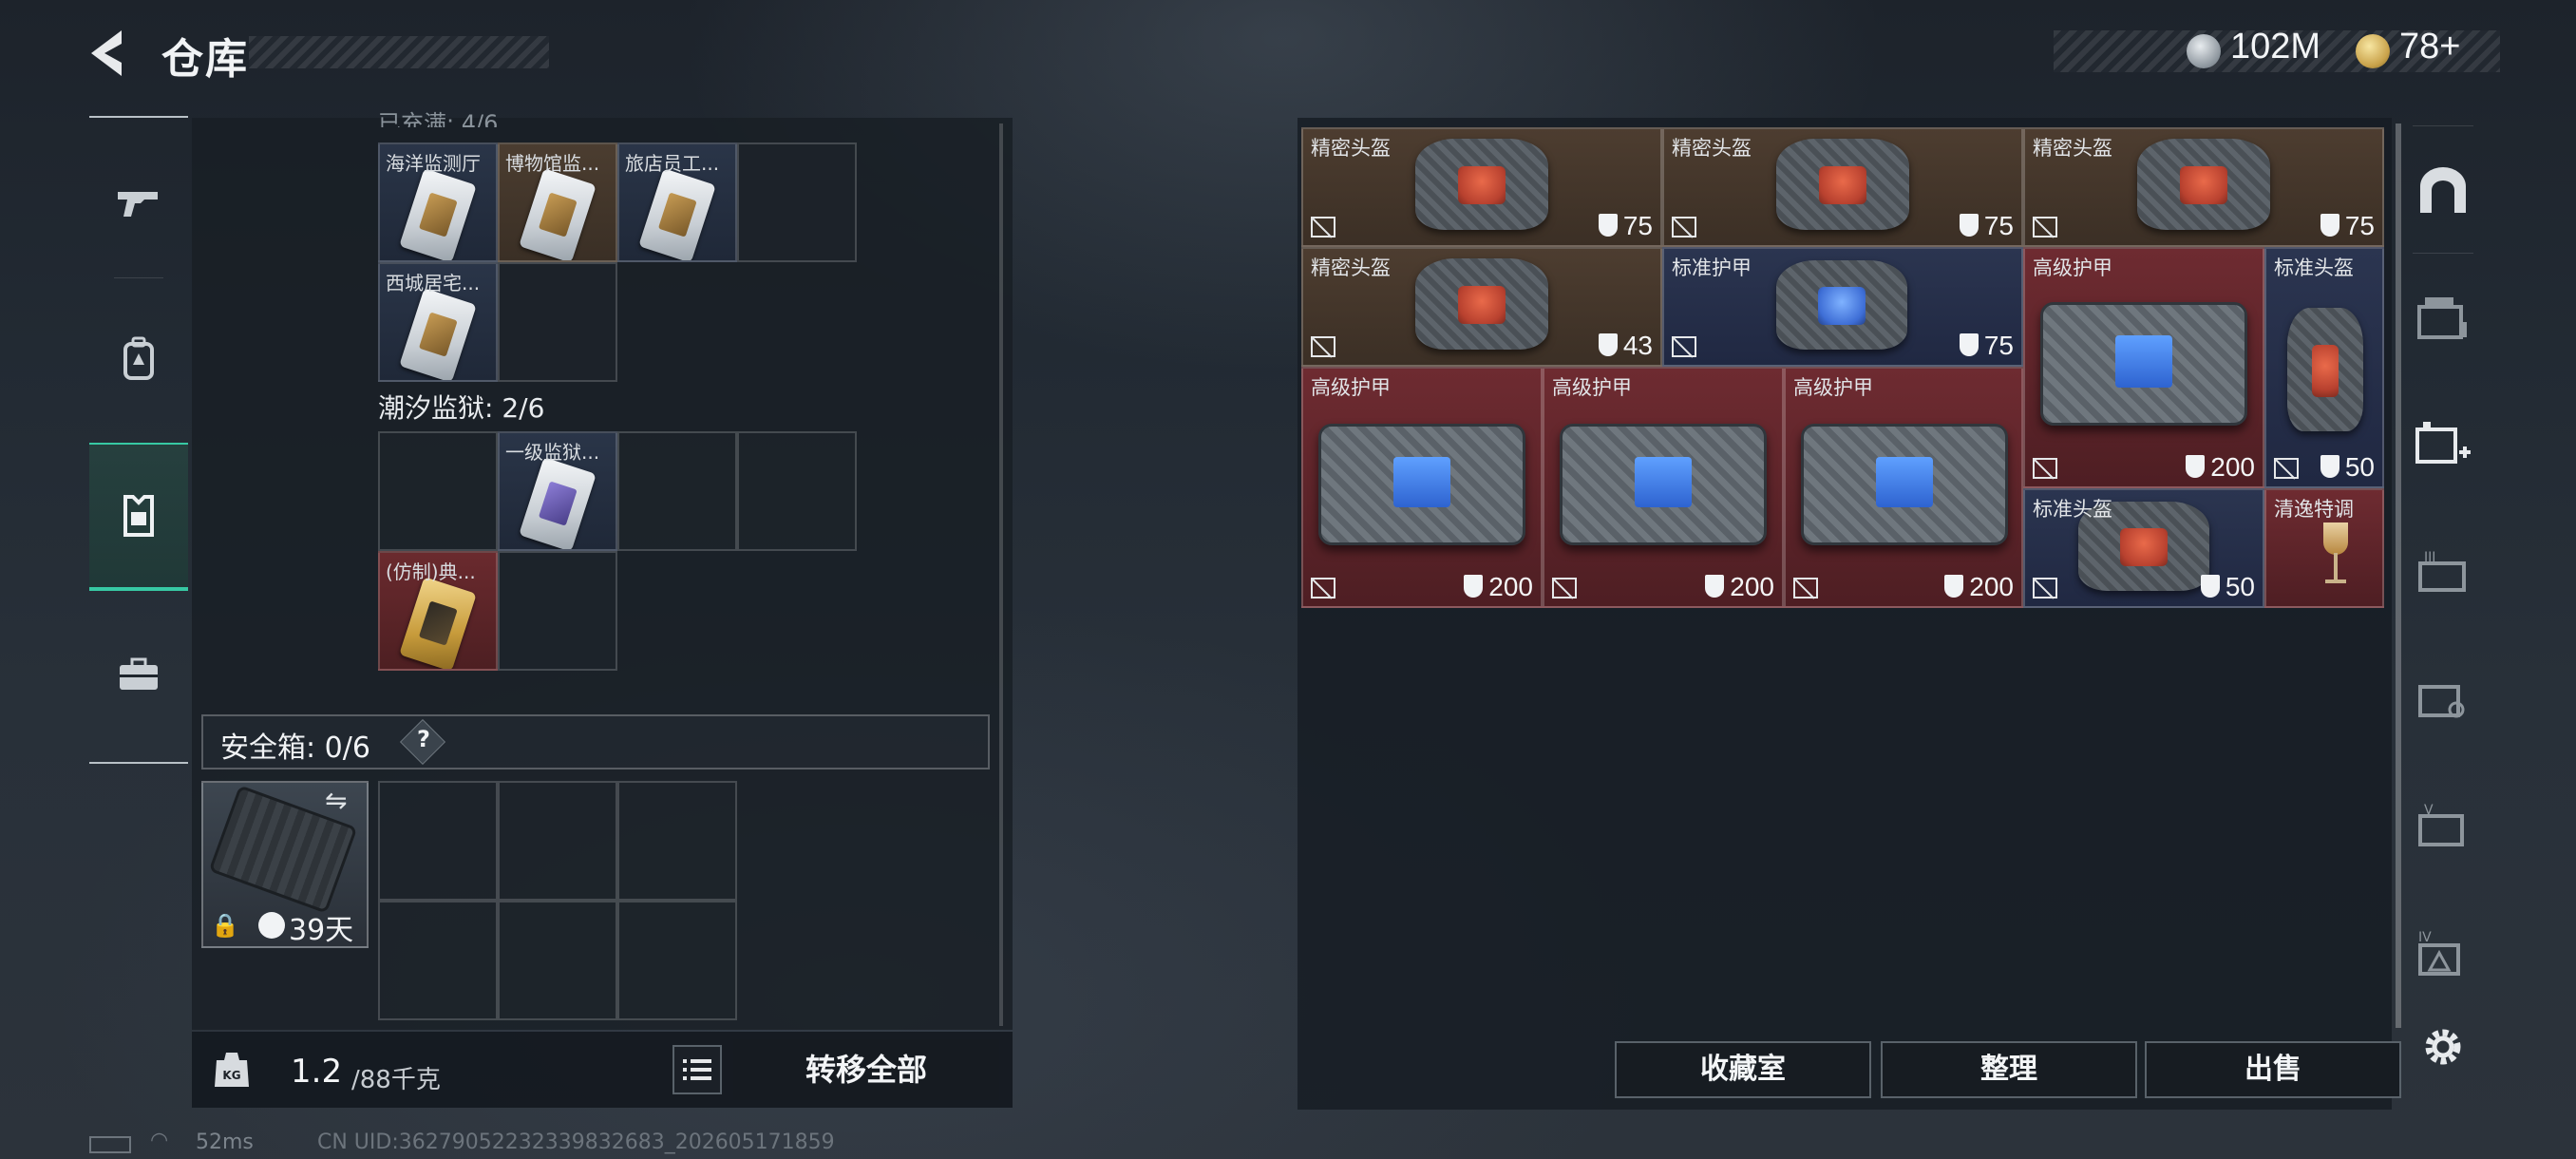  What do you see at coordinates (1842, 307) in the screenshot?
I see `stash-item: 标准护甲 75` at bounding box center [1842, 307].